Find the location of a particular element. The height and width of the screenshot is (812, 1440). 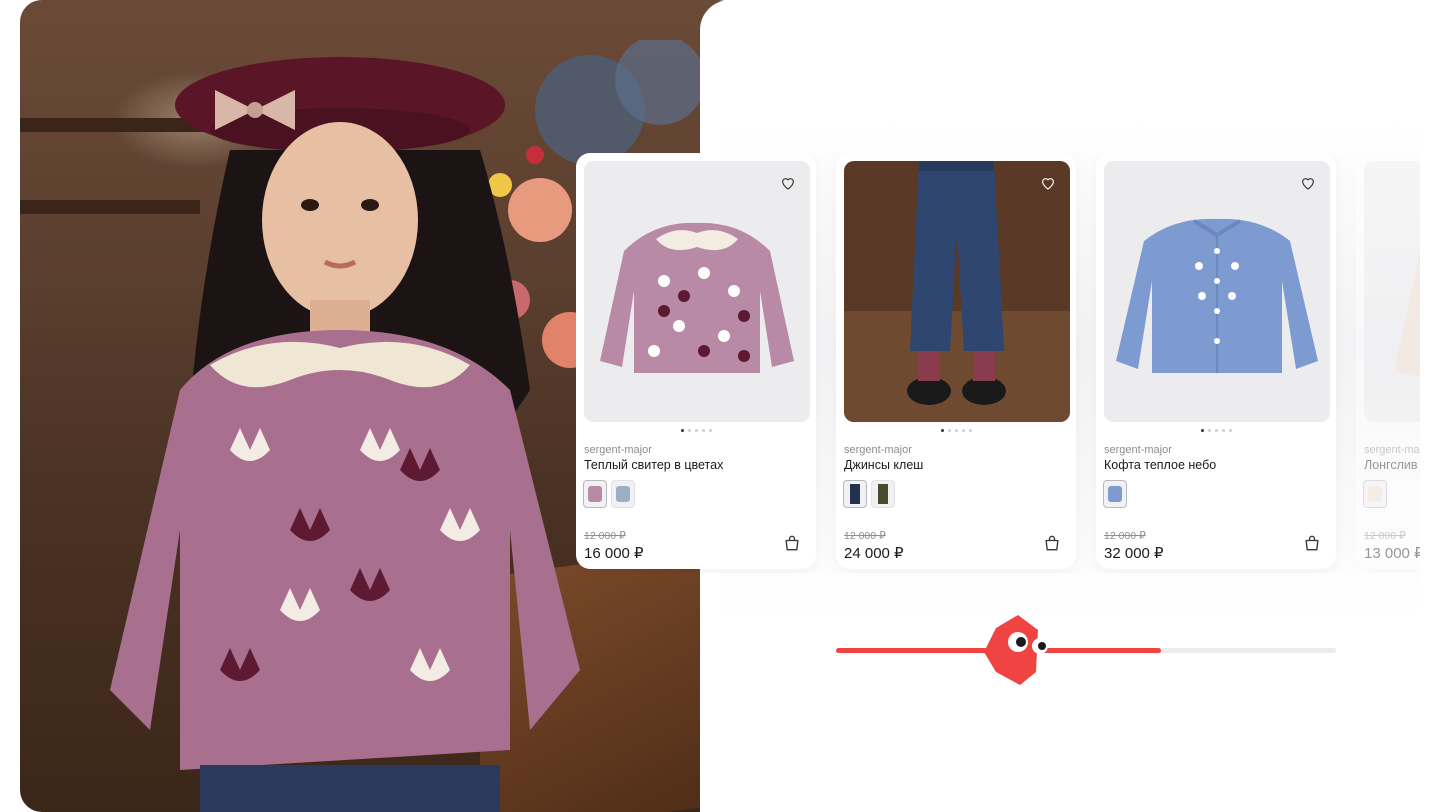

current-price: 13 000 ₽ is located at coordinates (1392, 553).